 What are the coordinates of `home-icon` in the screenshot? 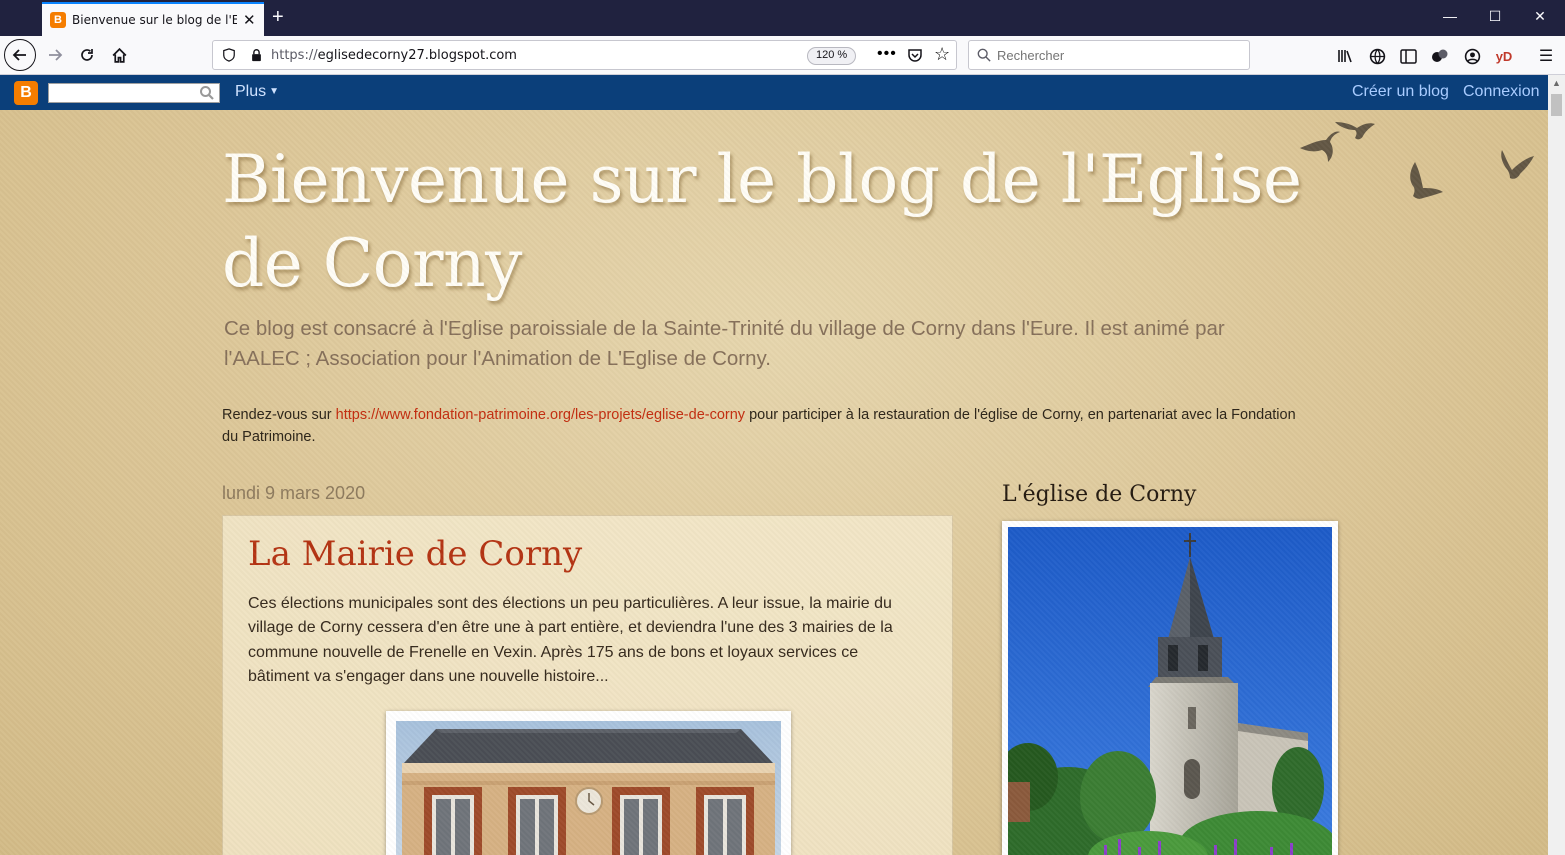 It's located at (119, 55).